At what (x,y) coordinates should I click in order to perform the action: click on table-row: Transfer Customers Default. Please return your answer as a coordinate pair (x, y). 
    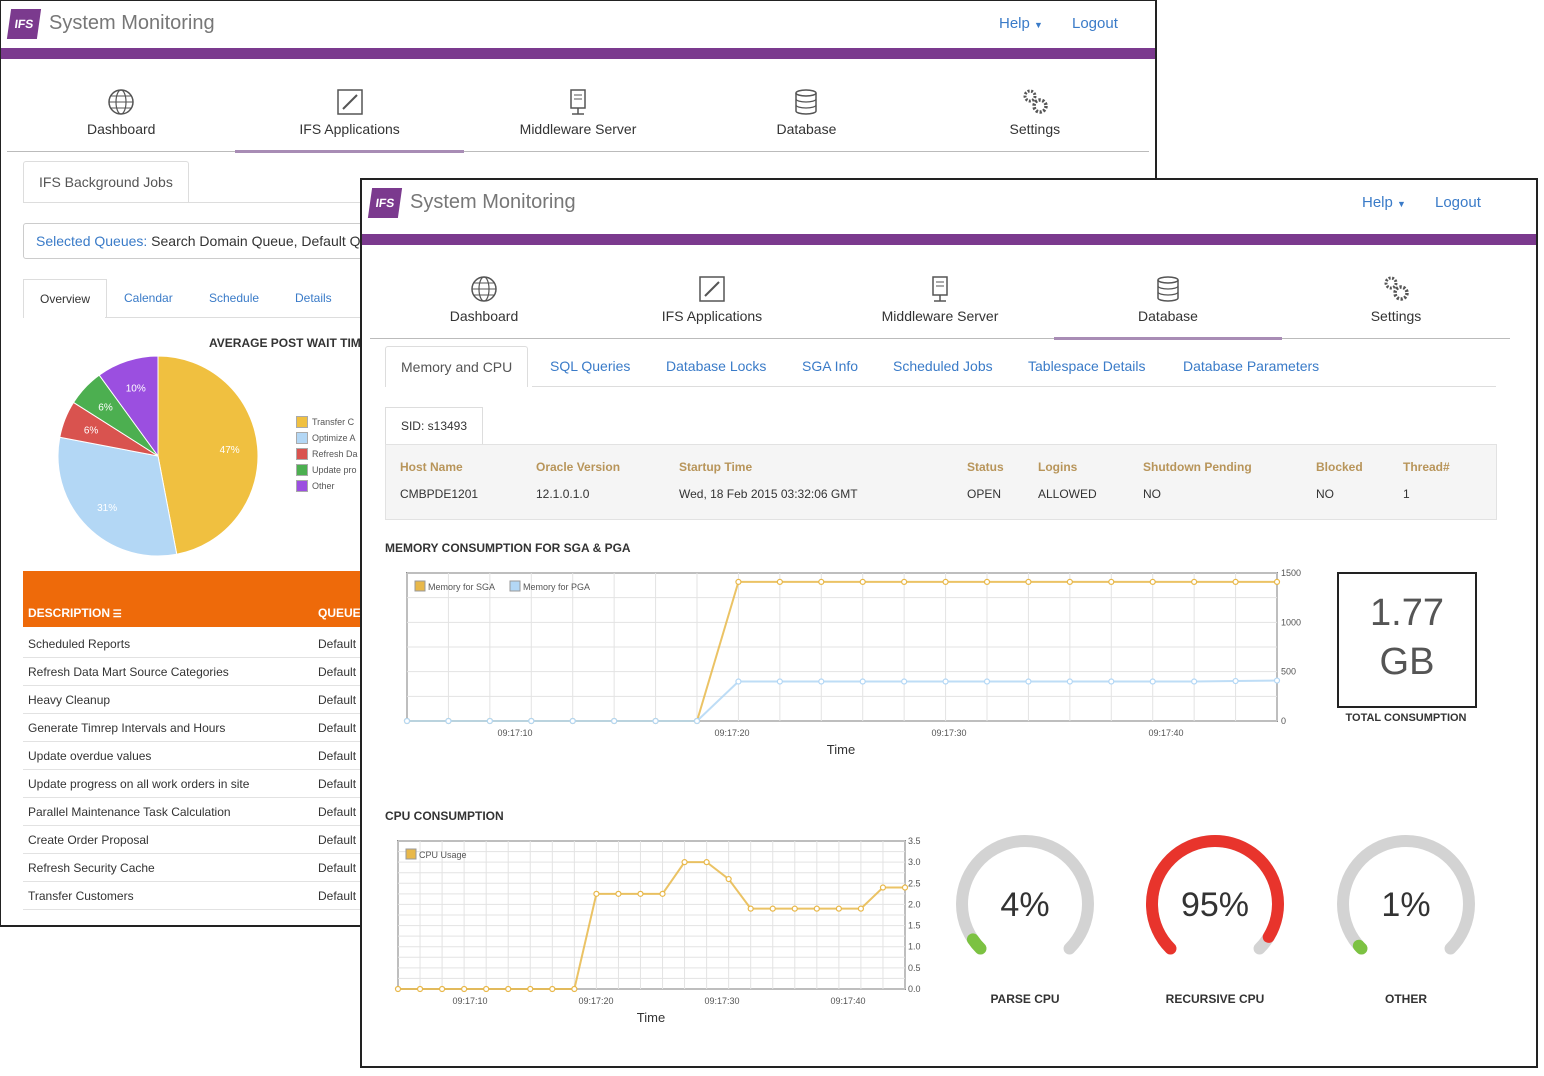
    Looking at the image, I should click on (193, 895).